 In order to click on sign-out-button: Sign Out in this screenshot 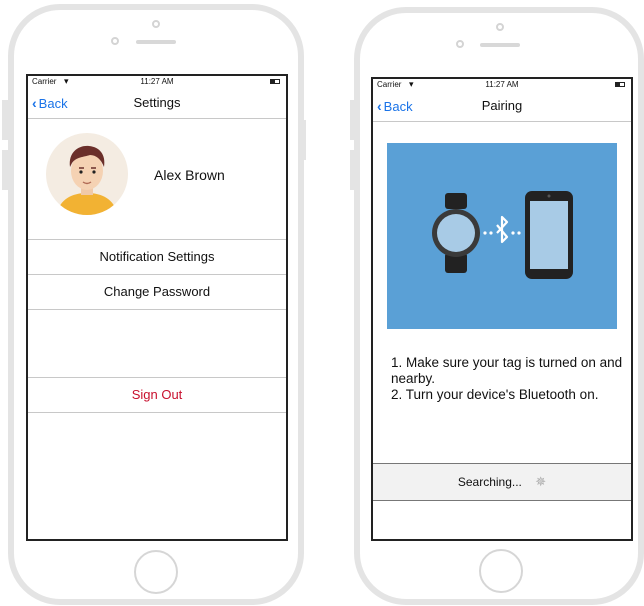, I will do `click(157, 395)`.